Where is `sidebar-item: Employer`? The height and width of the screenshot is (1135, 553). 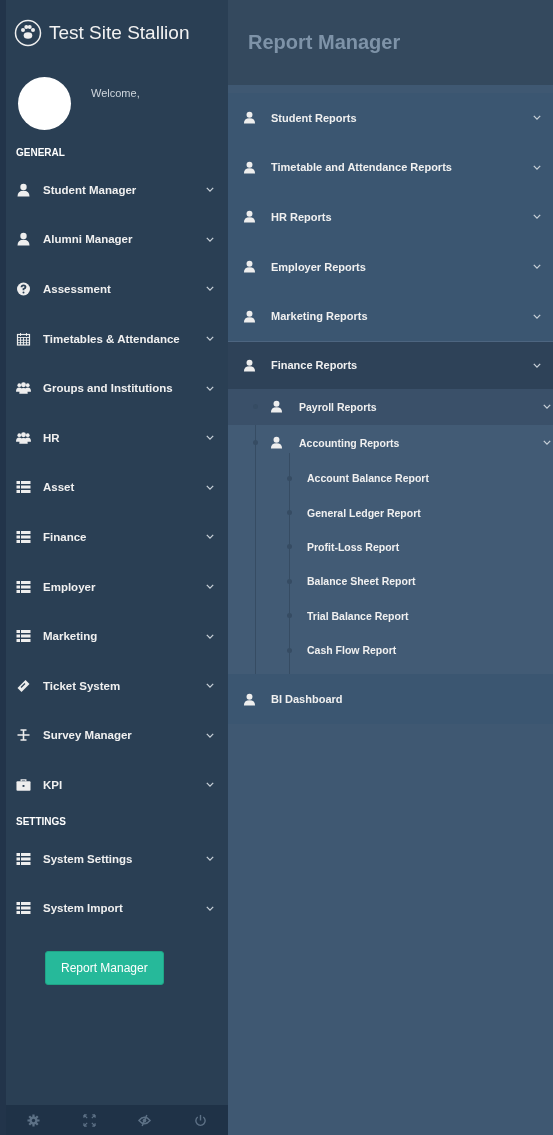
sidebar-item: Employer is located at coordinates (117, 586).